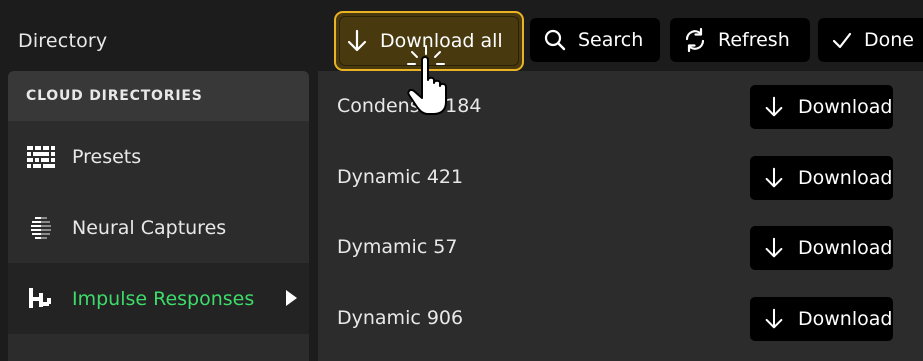  What do you see at coordinates (107, 156) in the screenshot?
I see `sidebar-item-label: Presets` at bounding box center [107, 156].